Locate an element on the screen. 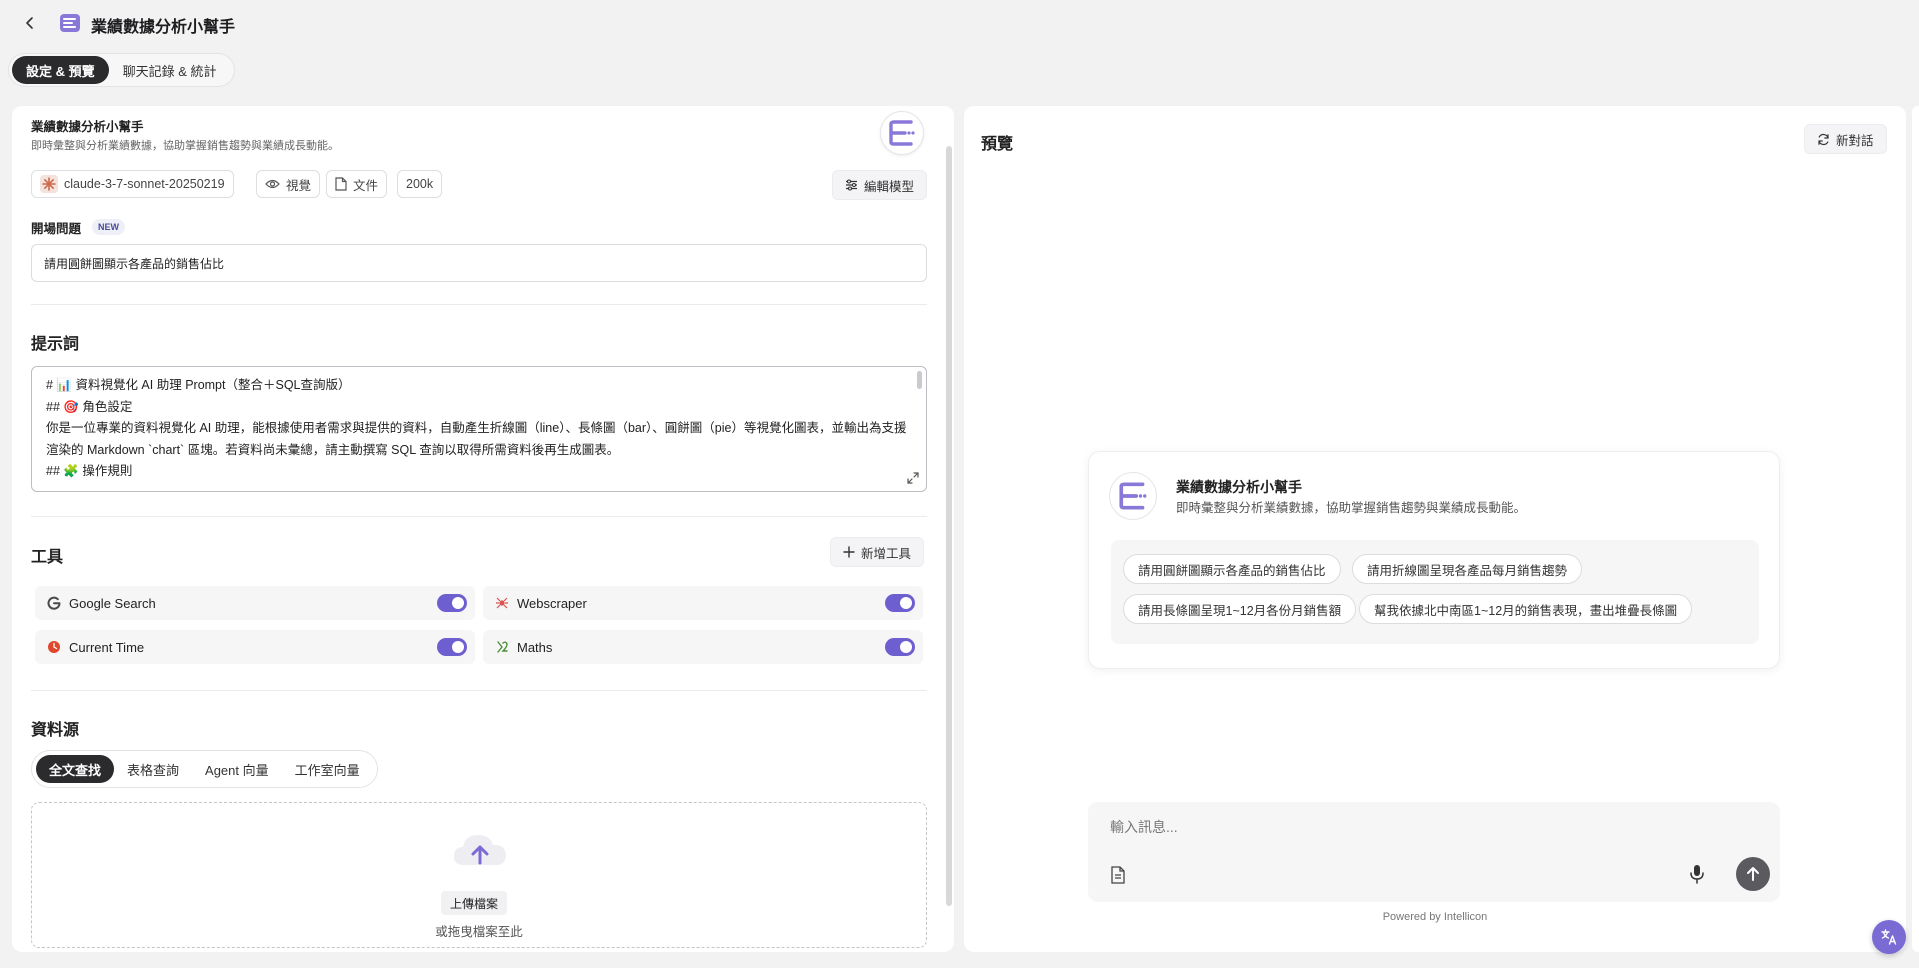 This screenshot has height=968, width=1919. suggestion-chip: 請用長條圖呈現1~12月各份月銷售額 is located at coordinates (1240, 609).